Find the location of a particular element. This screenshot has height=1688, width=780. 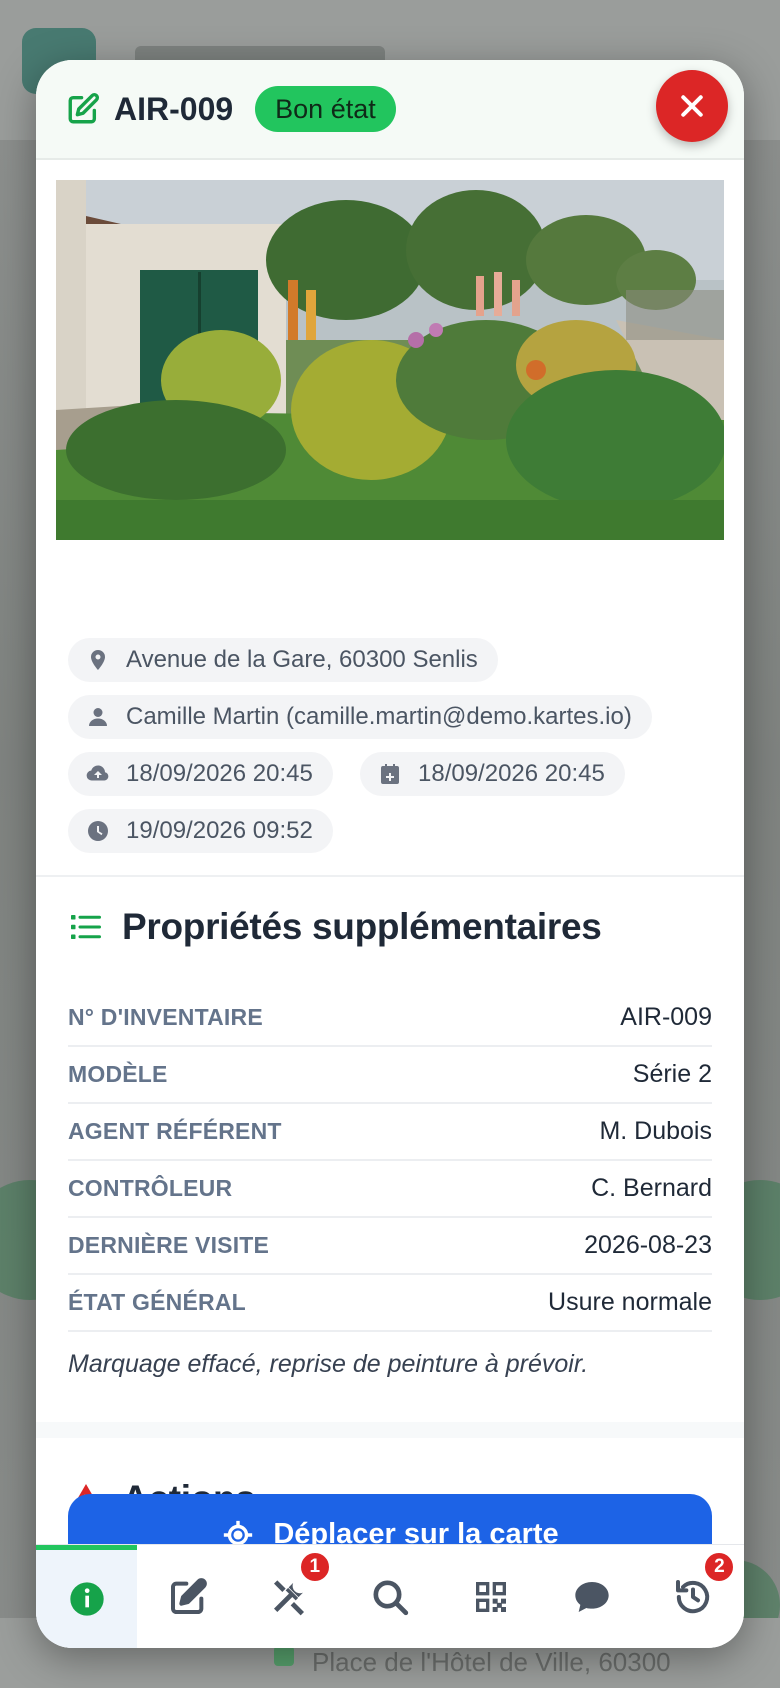

table-row: N° D'INVENTAIRE AIR-009 is located at coordinates (390, 1018).